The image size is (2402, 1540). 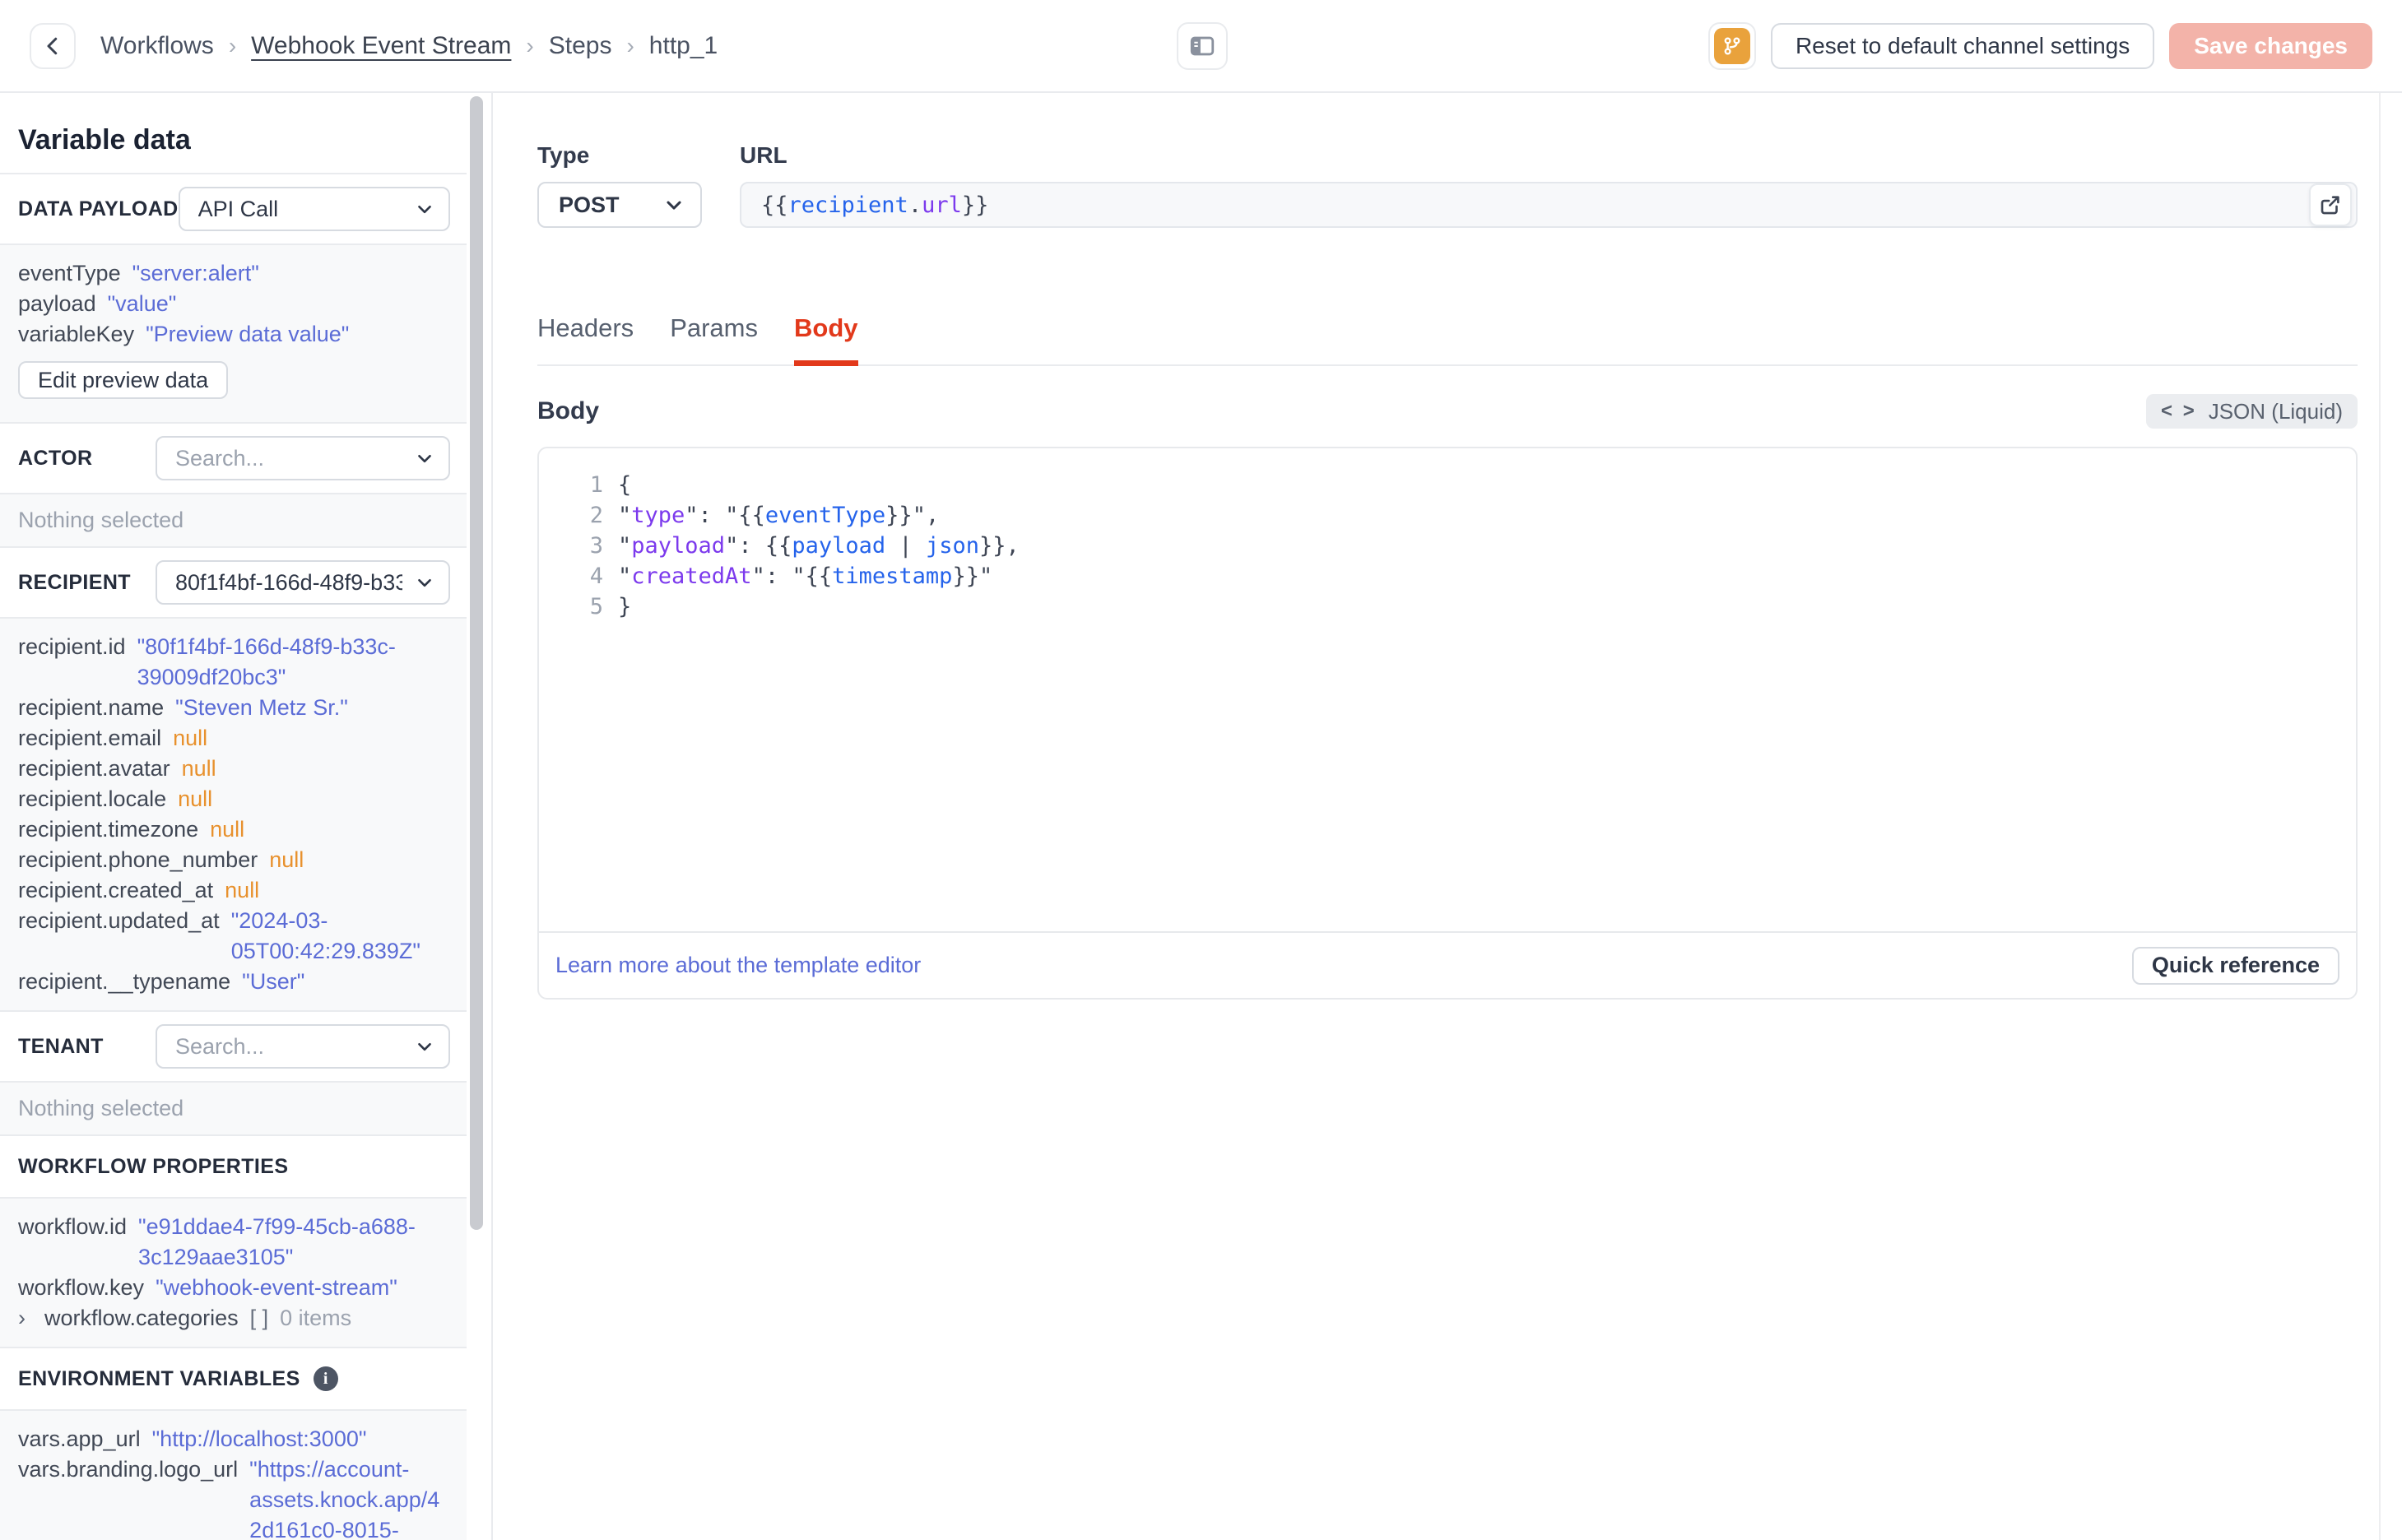 What do you see at coordinates (234, 982) in the screenshot?
I see `variable-row: recipient.__typename "User"` at bounding box center [234, 982].